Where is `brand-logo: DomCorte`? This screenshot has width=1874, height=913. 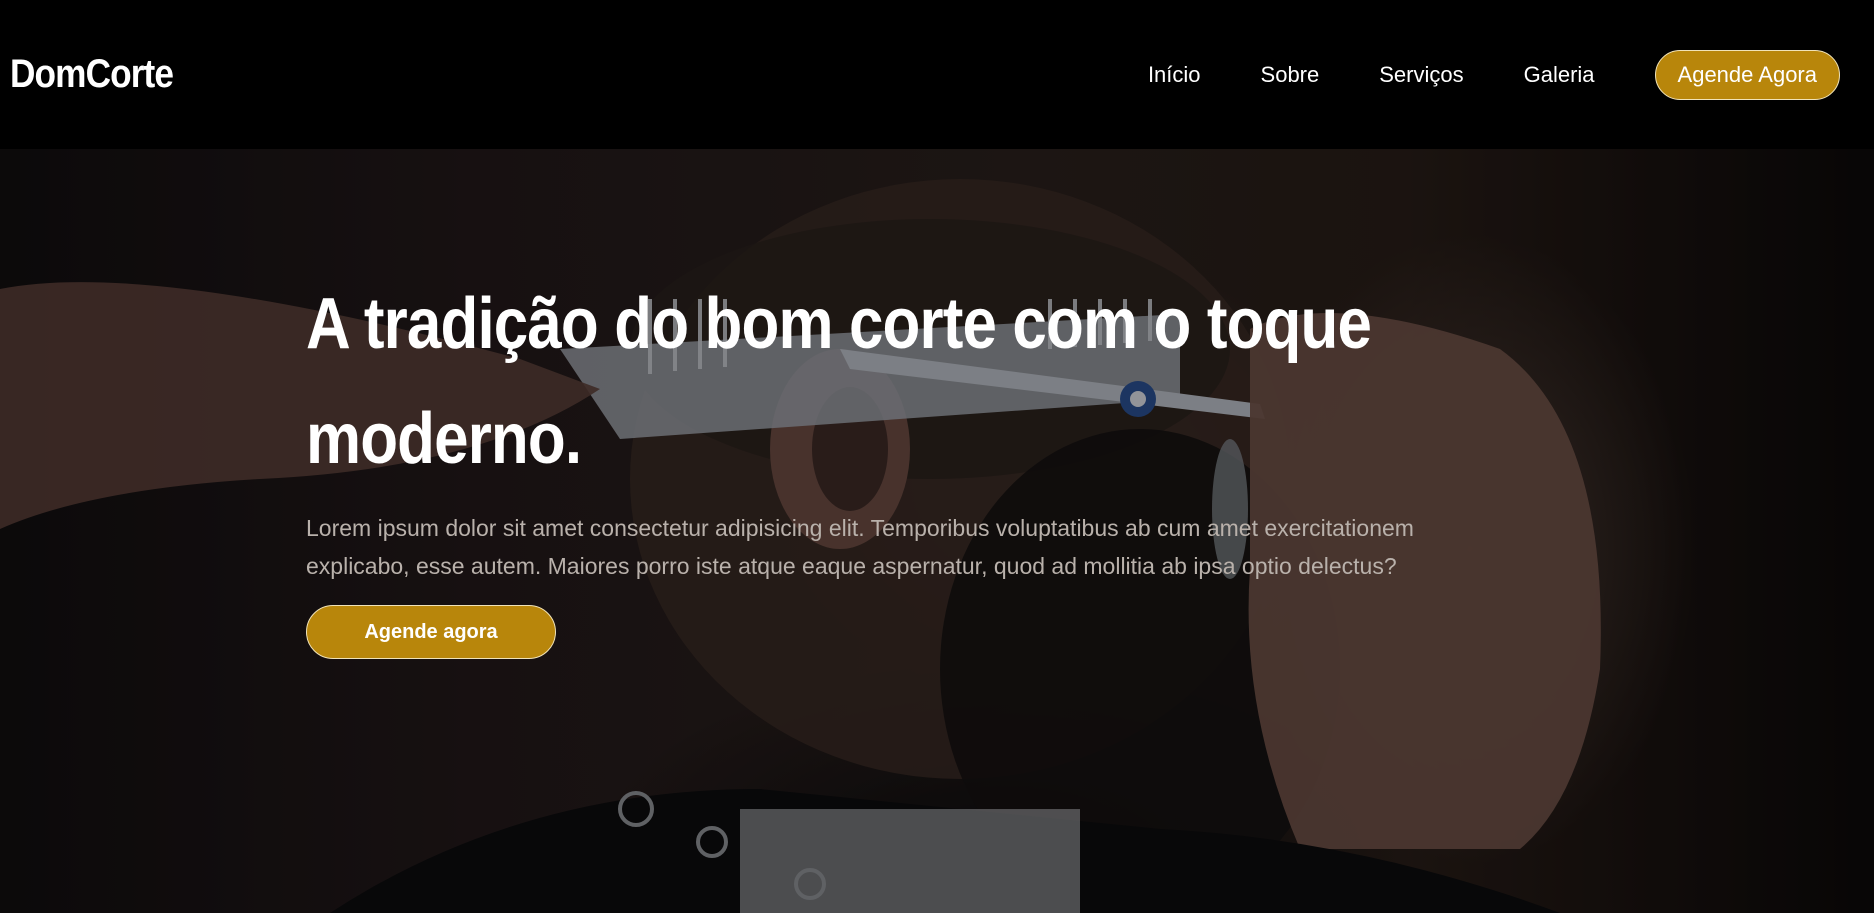 brand-logo: DomCorte is located at coordinates (92, 74).